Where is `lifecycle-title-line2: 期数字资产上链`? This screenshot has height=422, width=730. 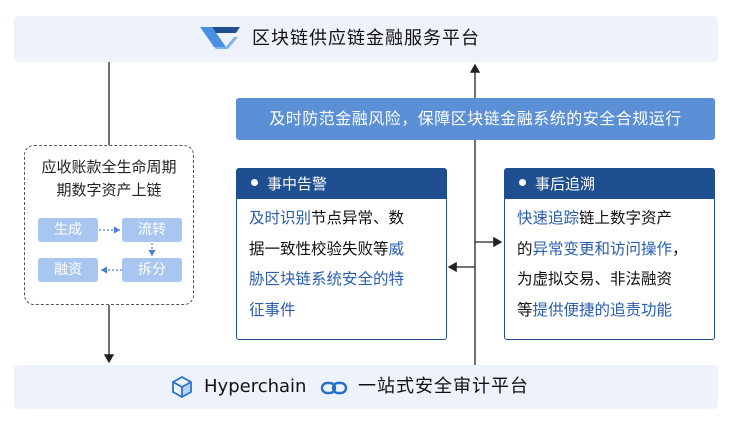 lifecycle-title-line2: 期数字资产上链 is located at coordinates (109, 190).